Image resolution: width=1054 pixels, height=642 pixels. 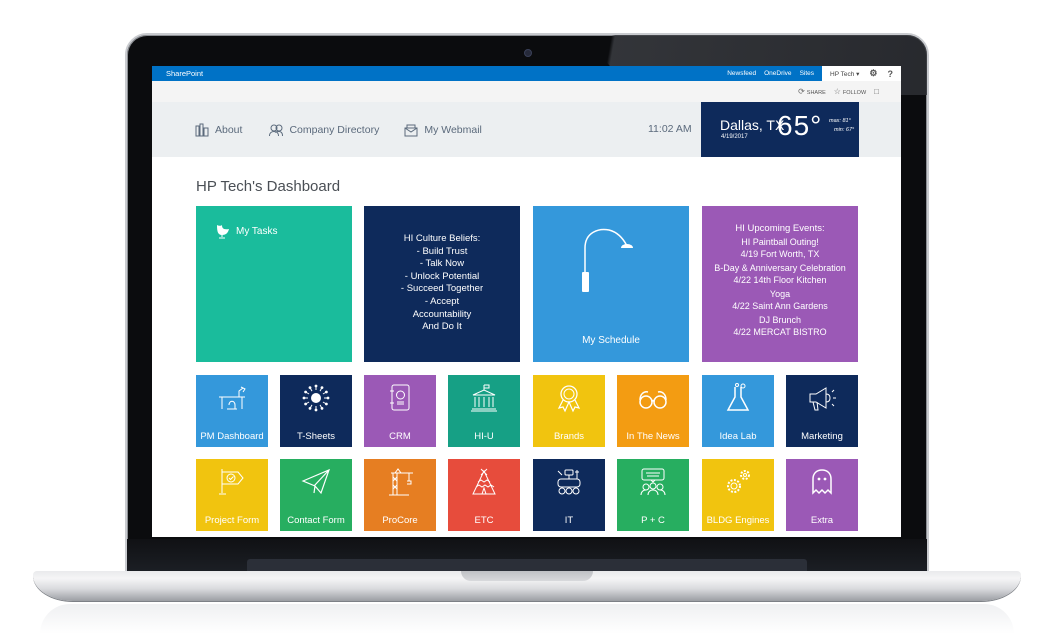 What do you see at coordinates (876, 91) in the screenshot?
I see `focus-mode-icon: □` at bounding box center [876, 91].